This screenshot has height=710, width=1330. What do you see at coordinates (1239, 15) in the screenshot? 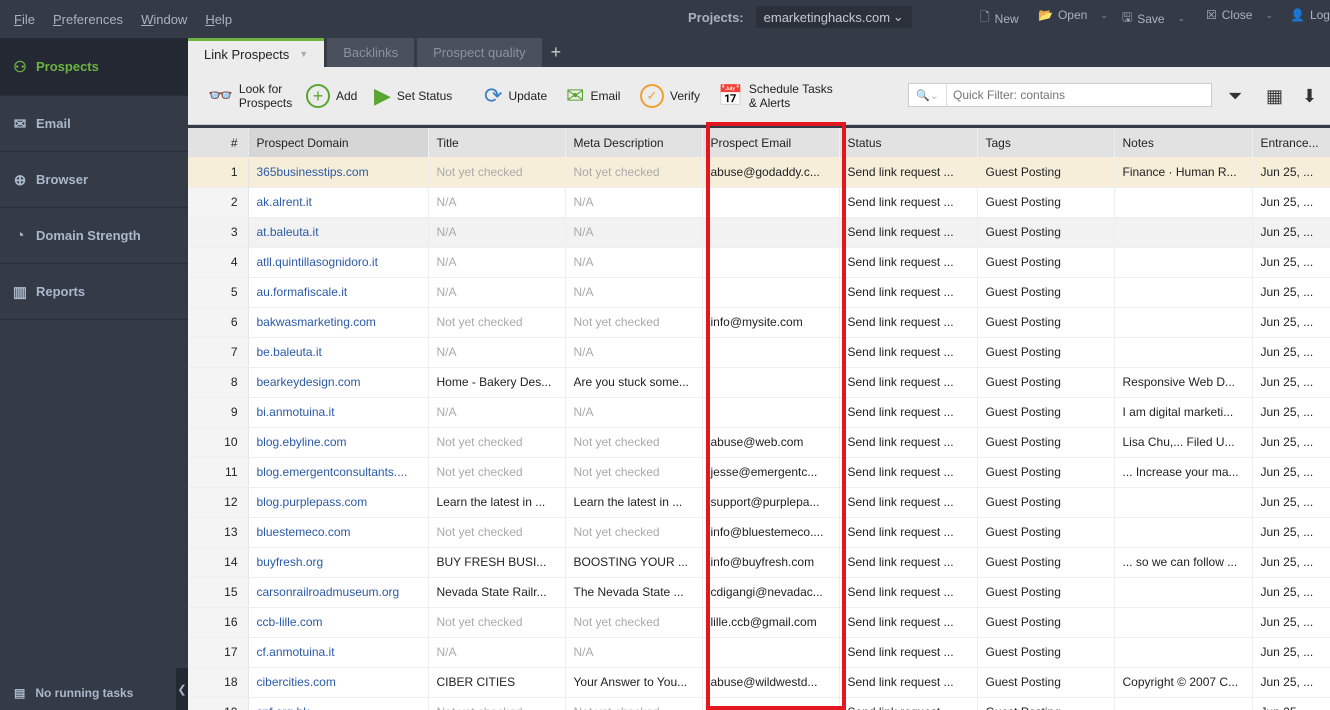
I see `close-button: ☒ Close ⌄` at bounding box center [1239, 15].